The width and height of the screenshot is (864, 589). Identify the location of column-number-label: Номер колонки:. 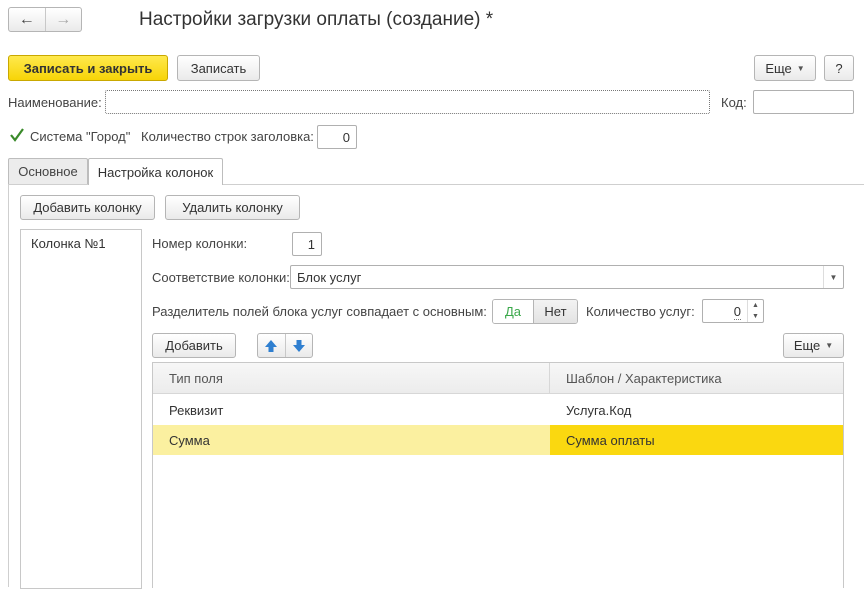
(200, 243).